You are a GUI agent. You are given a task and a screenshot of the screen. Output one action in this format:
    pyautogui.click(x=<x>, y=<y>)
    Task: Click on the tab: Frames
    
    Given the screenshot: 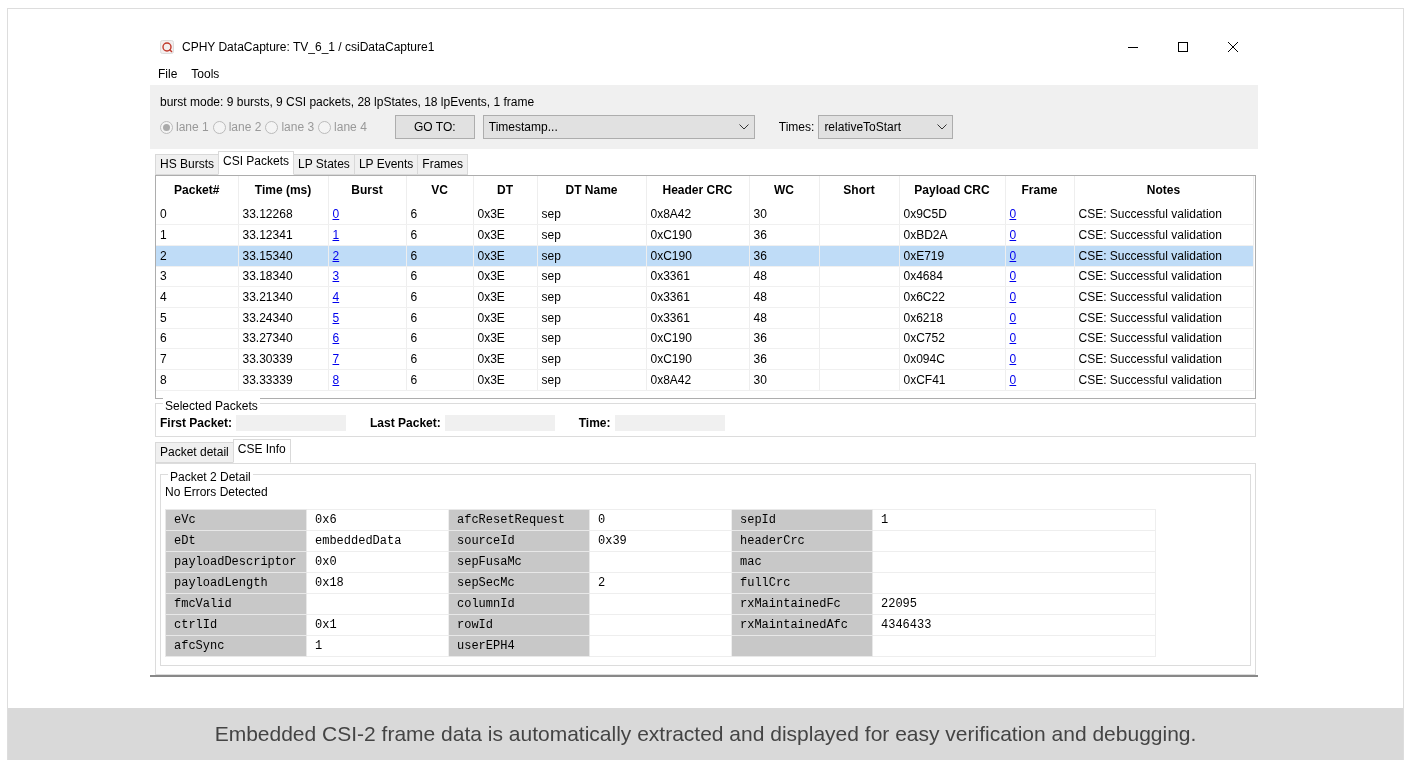 What is the action you would take?
    pyautogui.click(x=443, y=164)
    